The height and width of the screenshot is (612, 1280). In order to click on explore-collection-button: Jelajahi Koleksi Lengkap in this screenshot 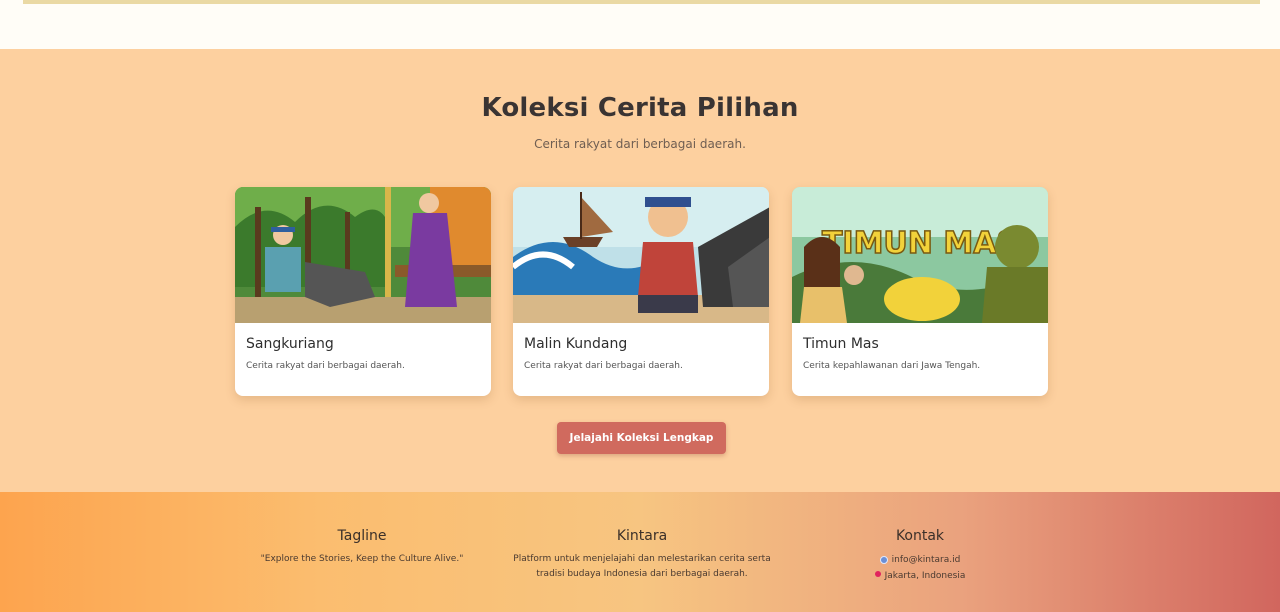, I will do `click(641, 438)`.